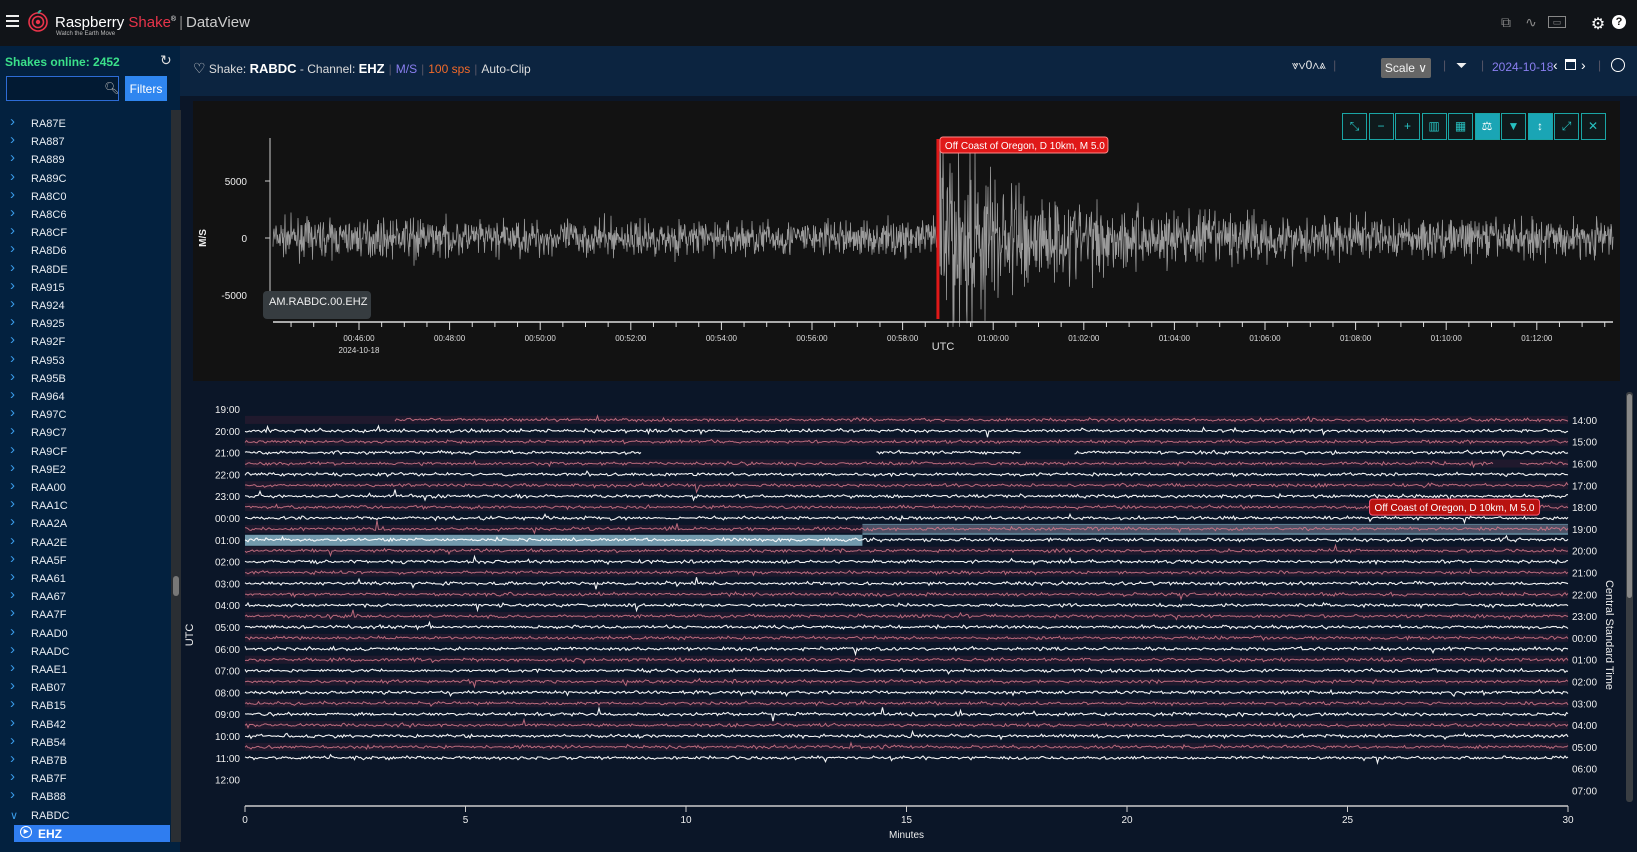 The width and height of the screenshot is (1637, 852). I want to click on station-item: › RA924, so click(85, 305).